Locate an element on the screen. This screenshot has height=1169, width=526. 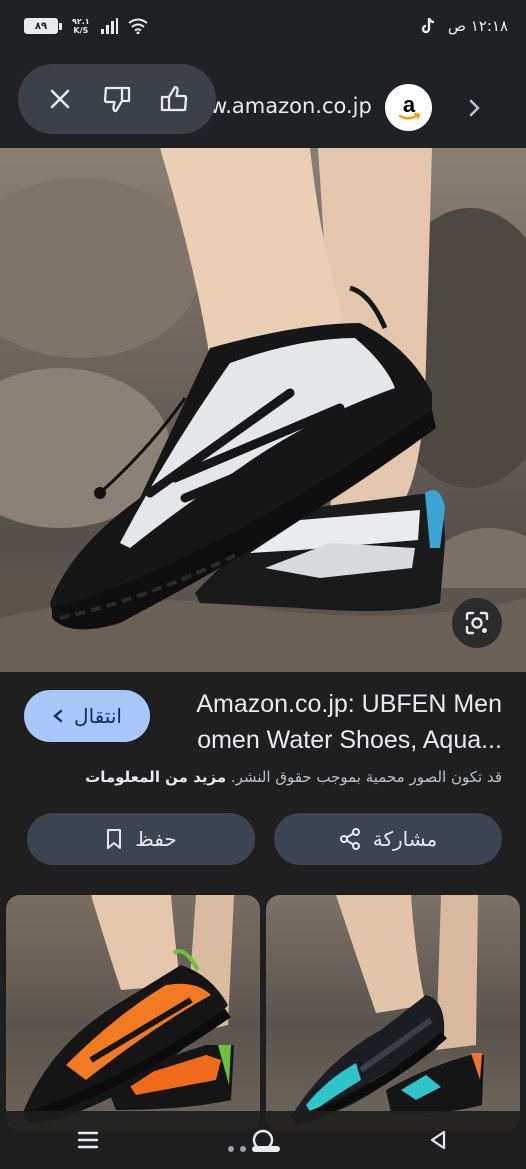
thumbs-down-icon is located at coordinates (117, 99).